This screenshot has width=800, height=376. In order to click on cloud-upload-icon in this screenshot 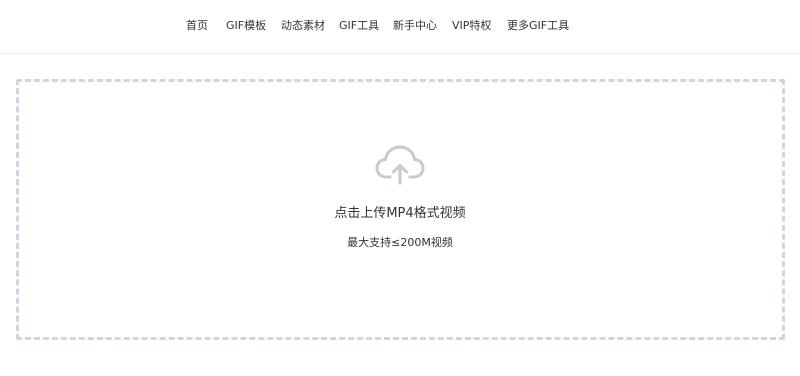, I will do `click(400, 165)`.